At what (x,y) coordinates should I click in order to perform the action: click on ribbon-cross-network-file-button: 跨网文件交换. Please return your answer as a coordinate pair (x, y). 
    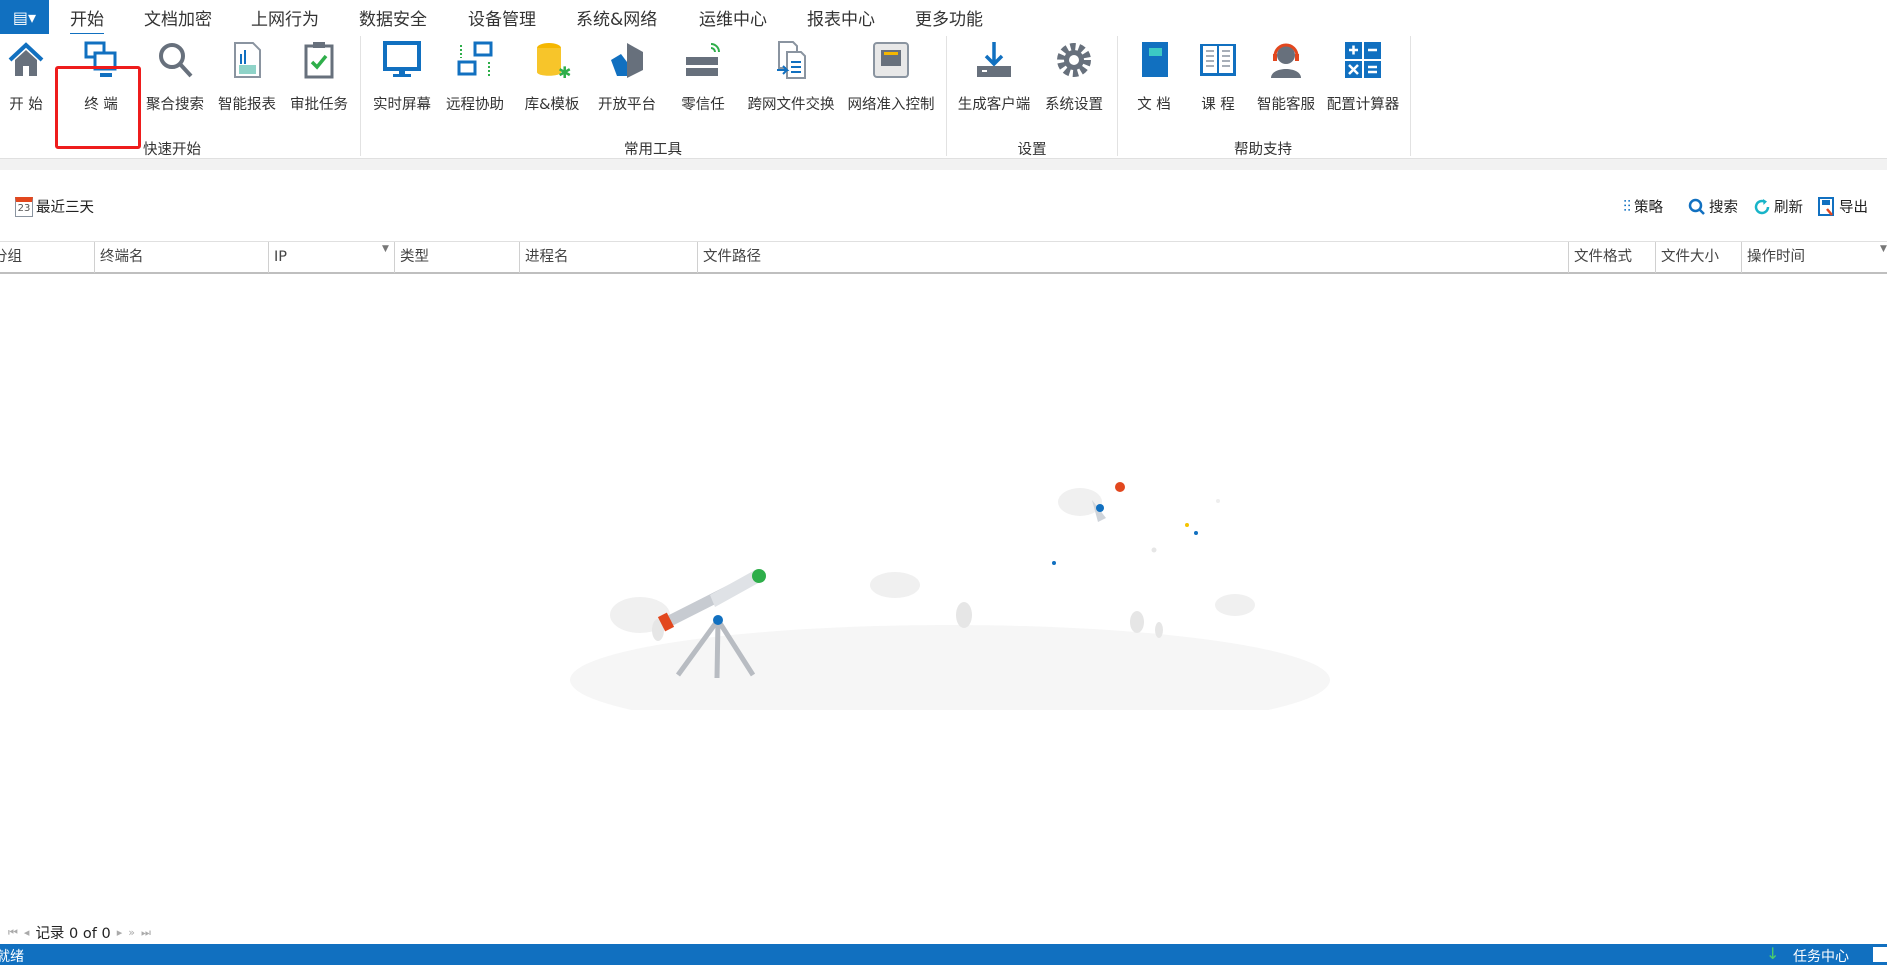
    Looking at the image, I should click on (791, 80).